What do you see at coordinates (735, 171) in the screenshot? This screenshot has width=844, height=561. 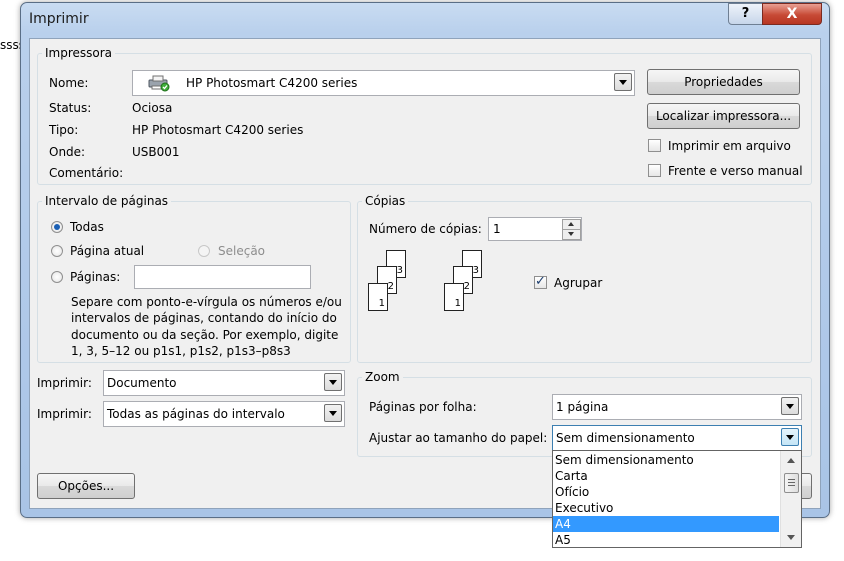 I see `manual-duplex-label: Frente e verso manual` at bounding box center [735, 171].